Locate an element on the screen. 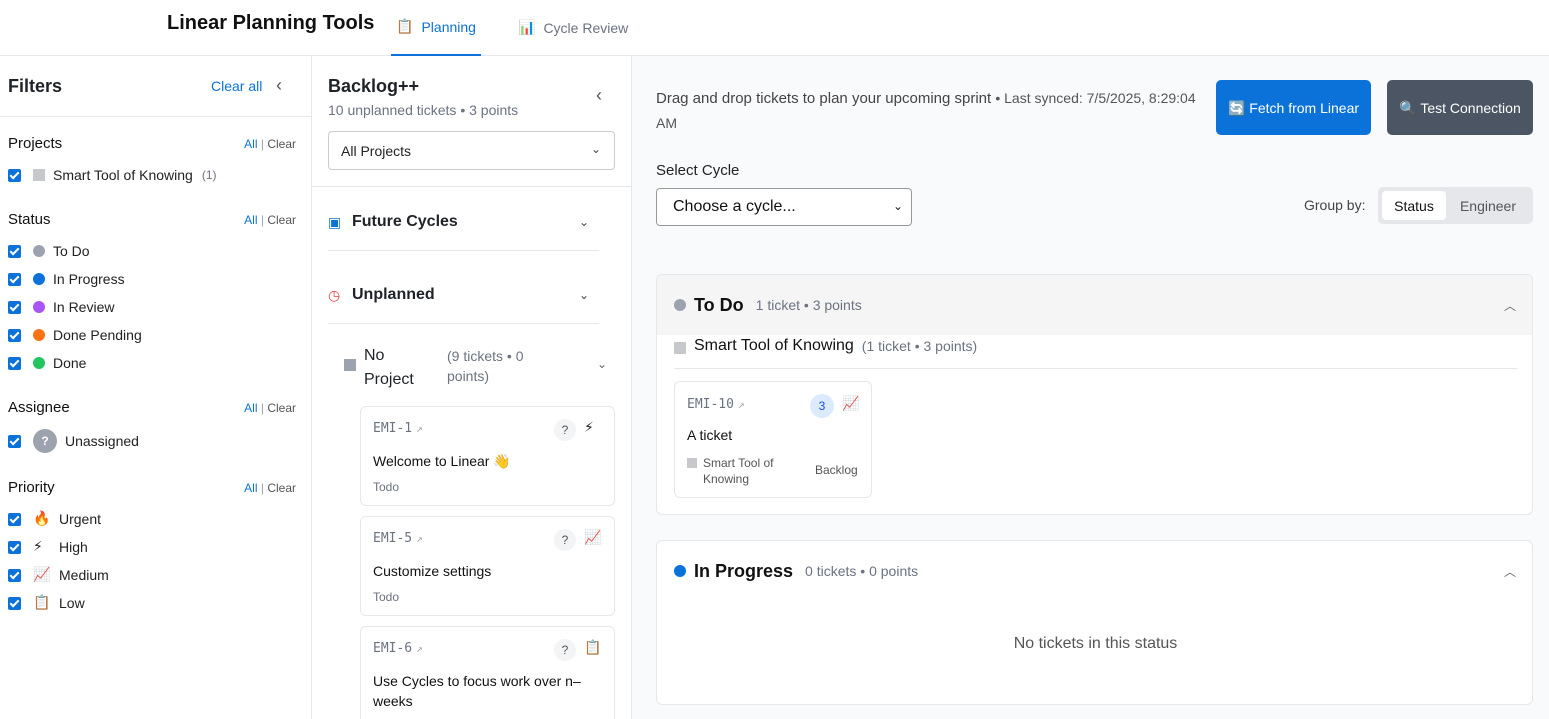 The image size is (1549, 719). test-connection-button: 🔍 Test Connection is located at coordinates (1460, 107).